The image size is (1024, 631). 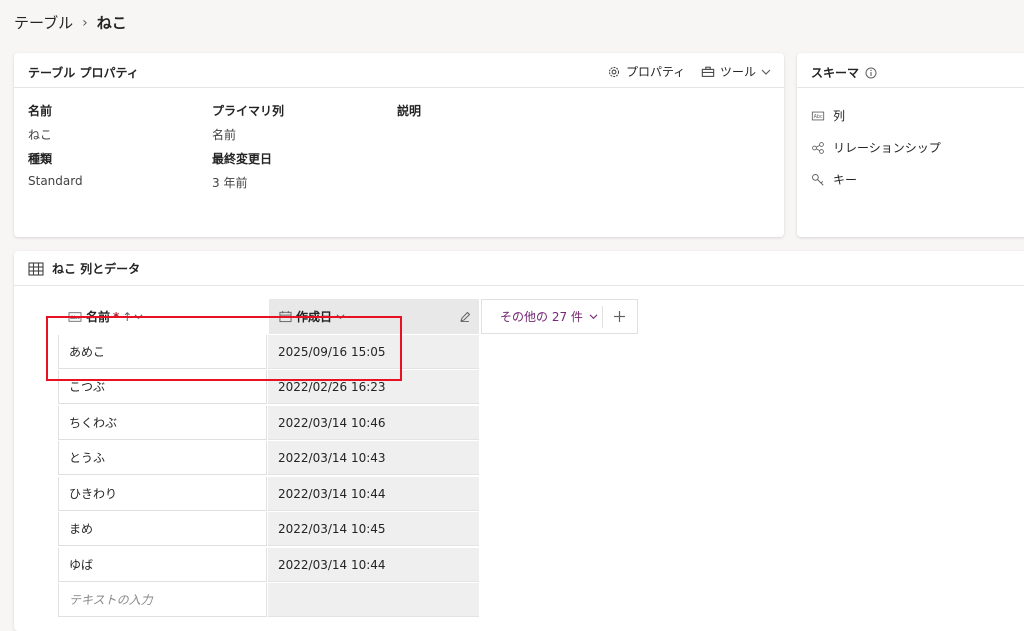 I want to click on table-row-created: 2022/03/14 10:46, so click(x=373, y=423).